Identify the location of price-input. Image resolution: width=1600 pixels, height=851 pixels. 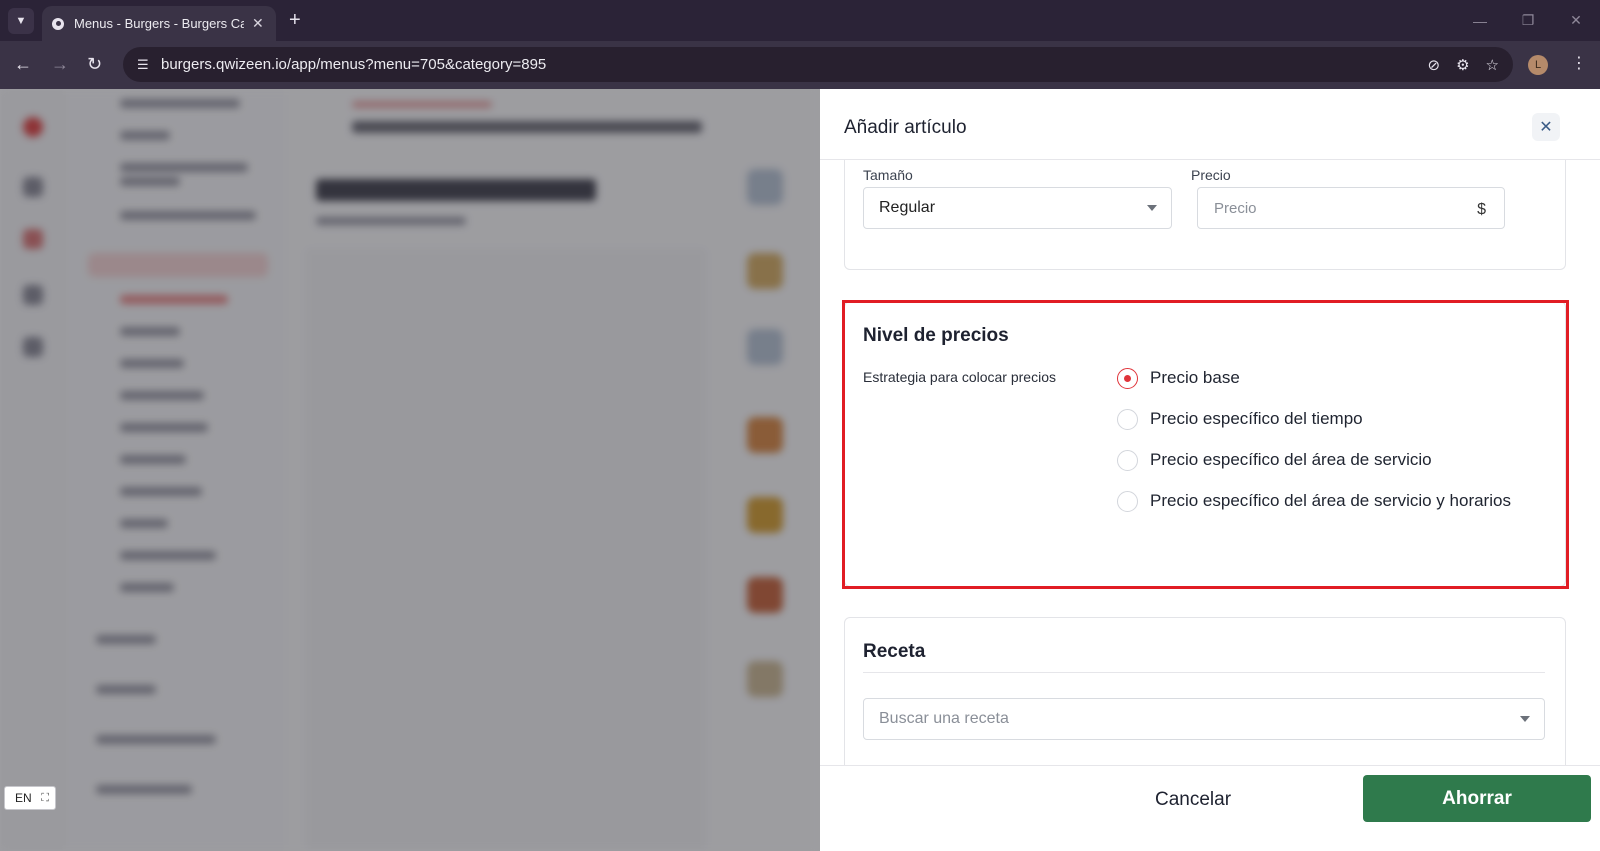
(1324, 208).